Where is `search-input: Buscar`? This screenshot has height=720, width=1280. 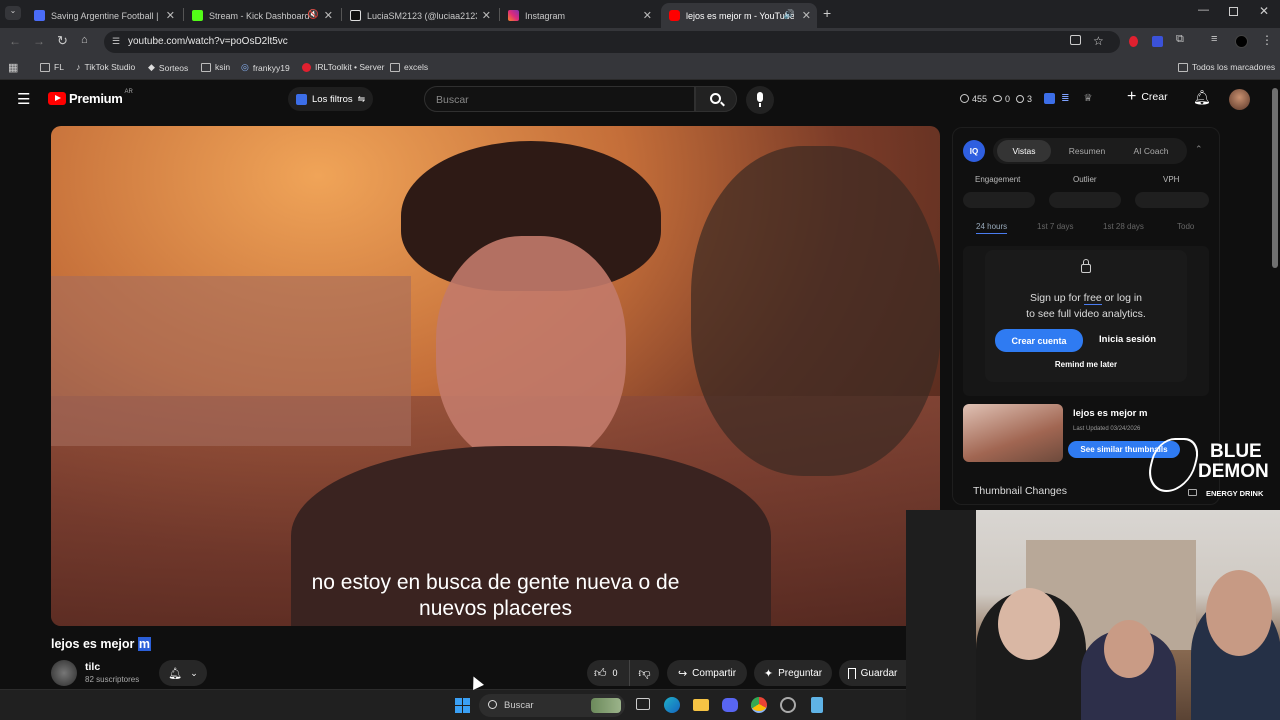 search-input: Buscar is located at coordinates (559, 99).